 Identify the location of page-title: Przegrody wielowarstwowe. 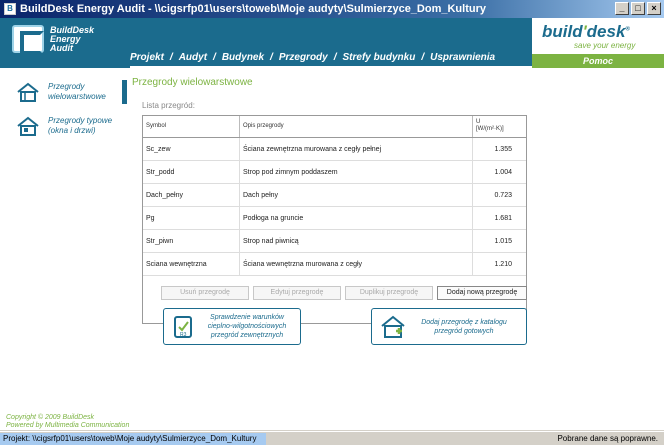
(192, 82).